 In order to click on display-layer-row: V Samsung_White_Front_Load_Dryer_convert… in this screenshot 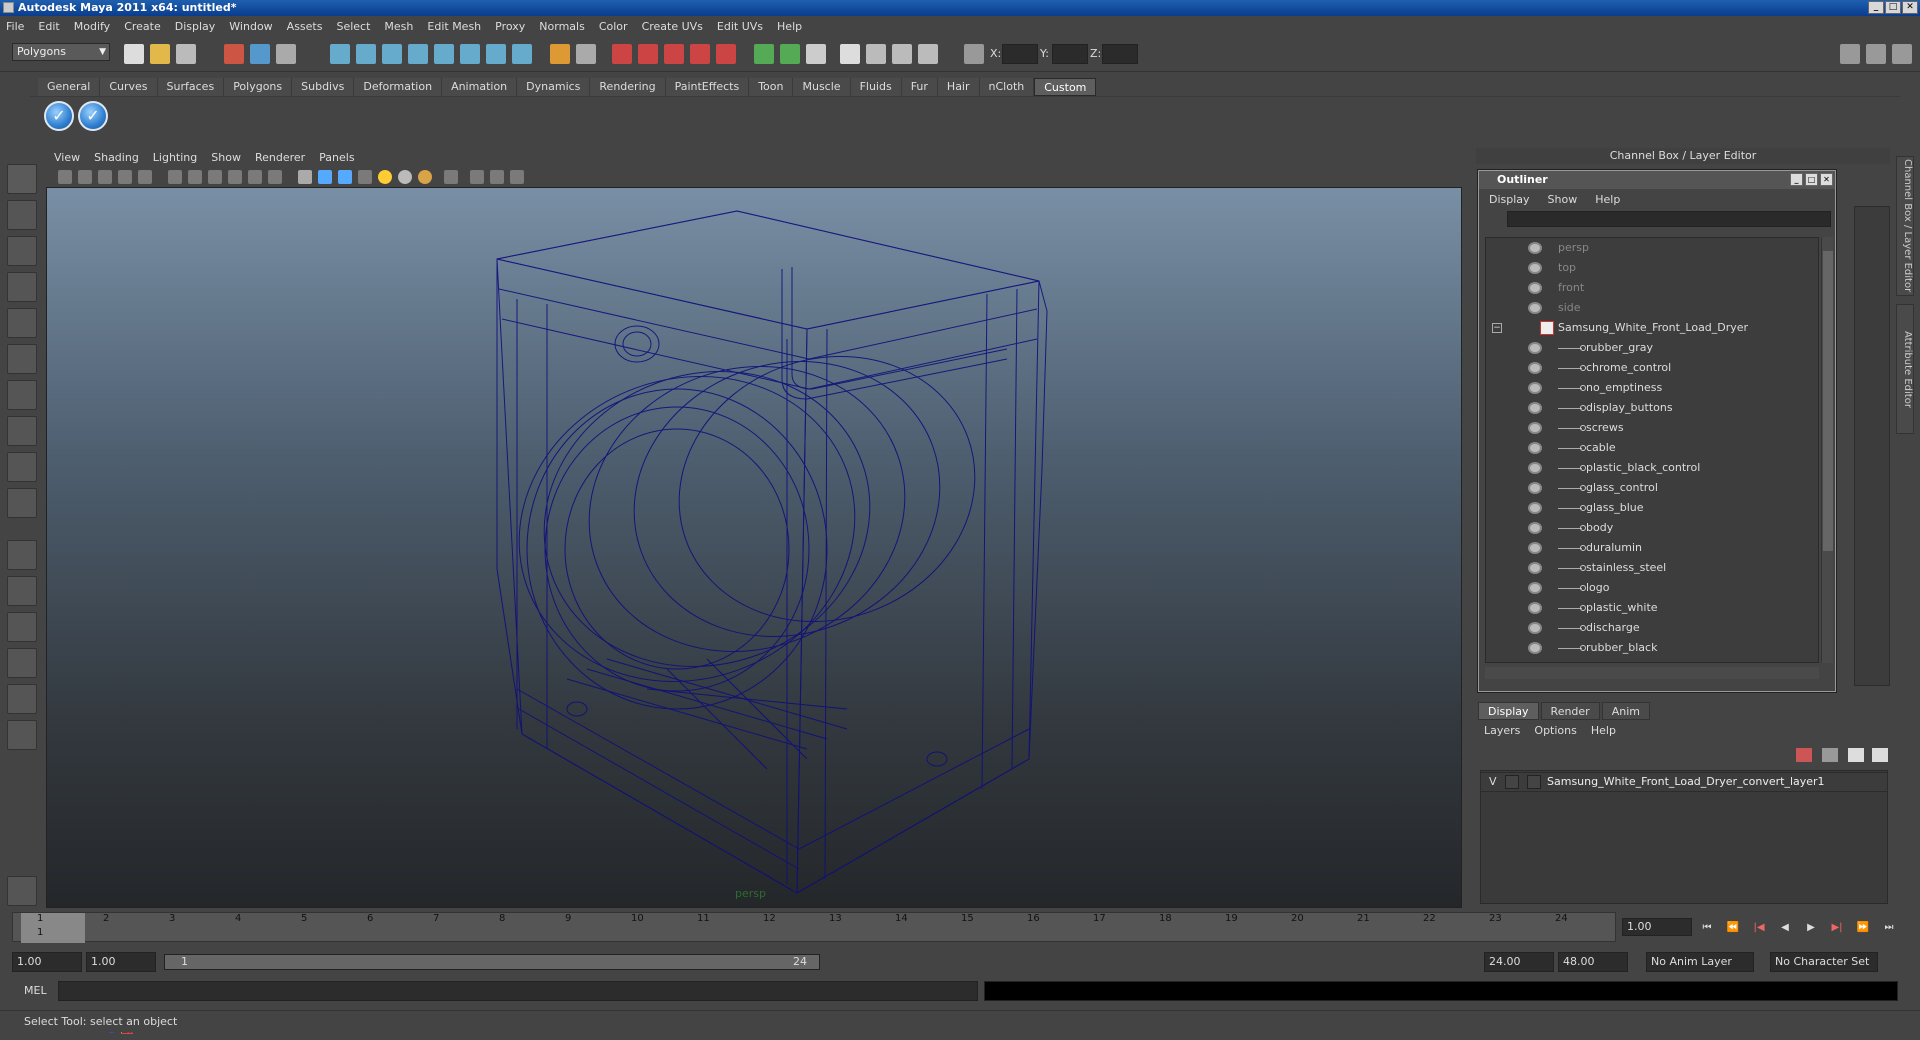, I will do `click(1684, 782)`.